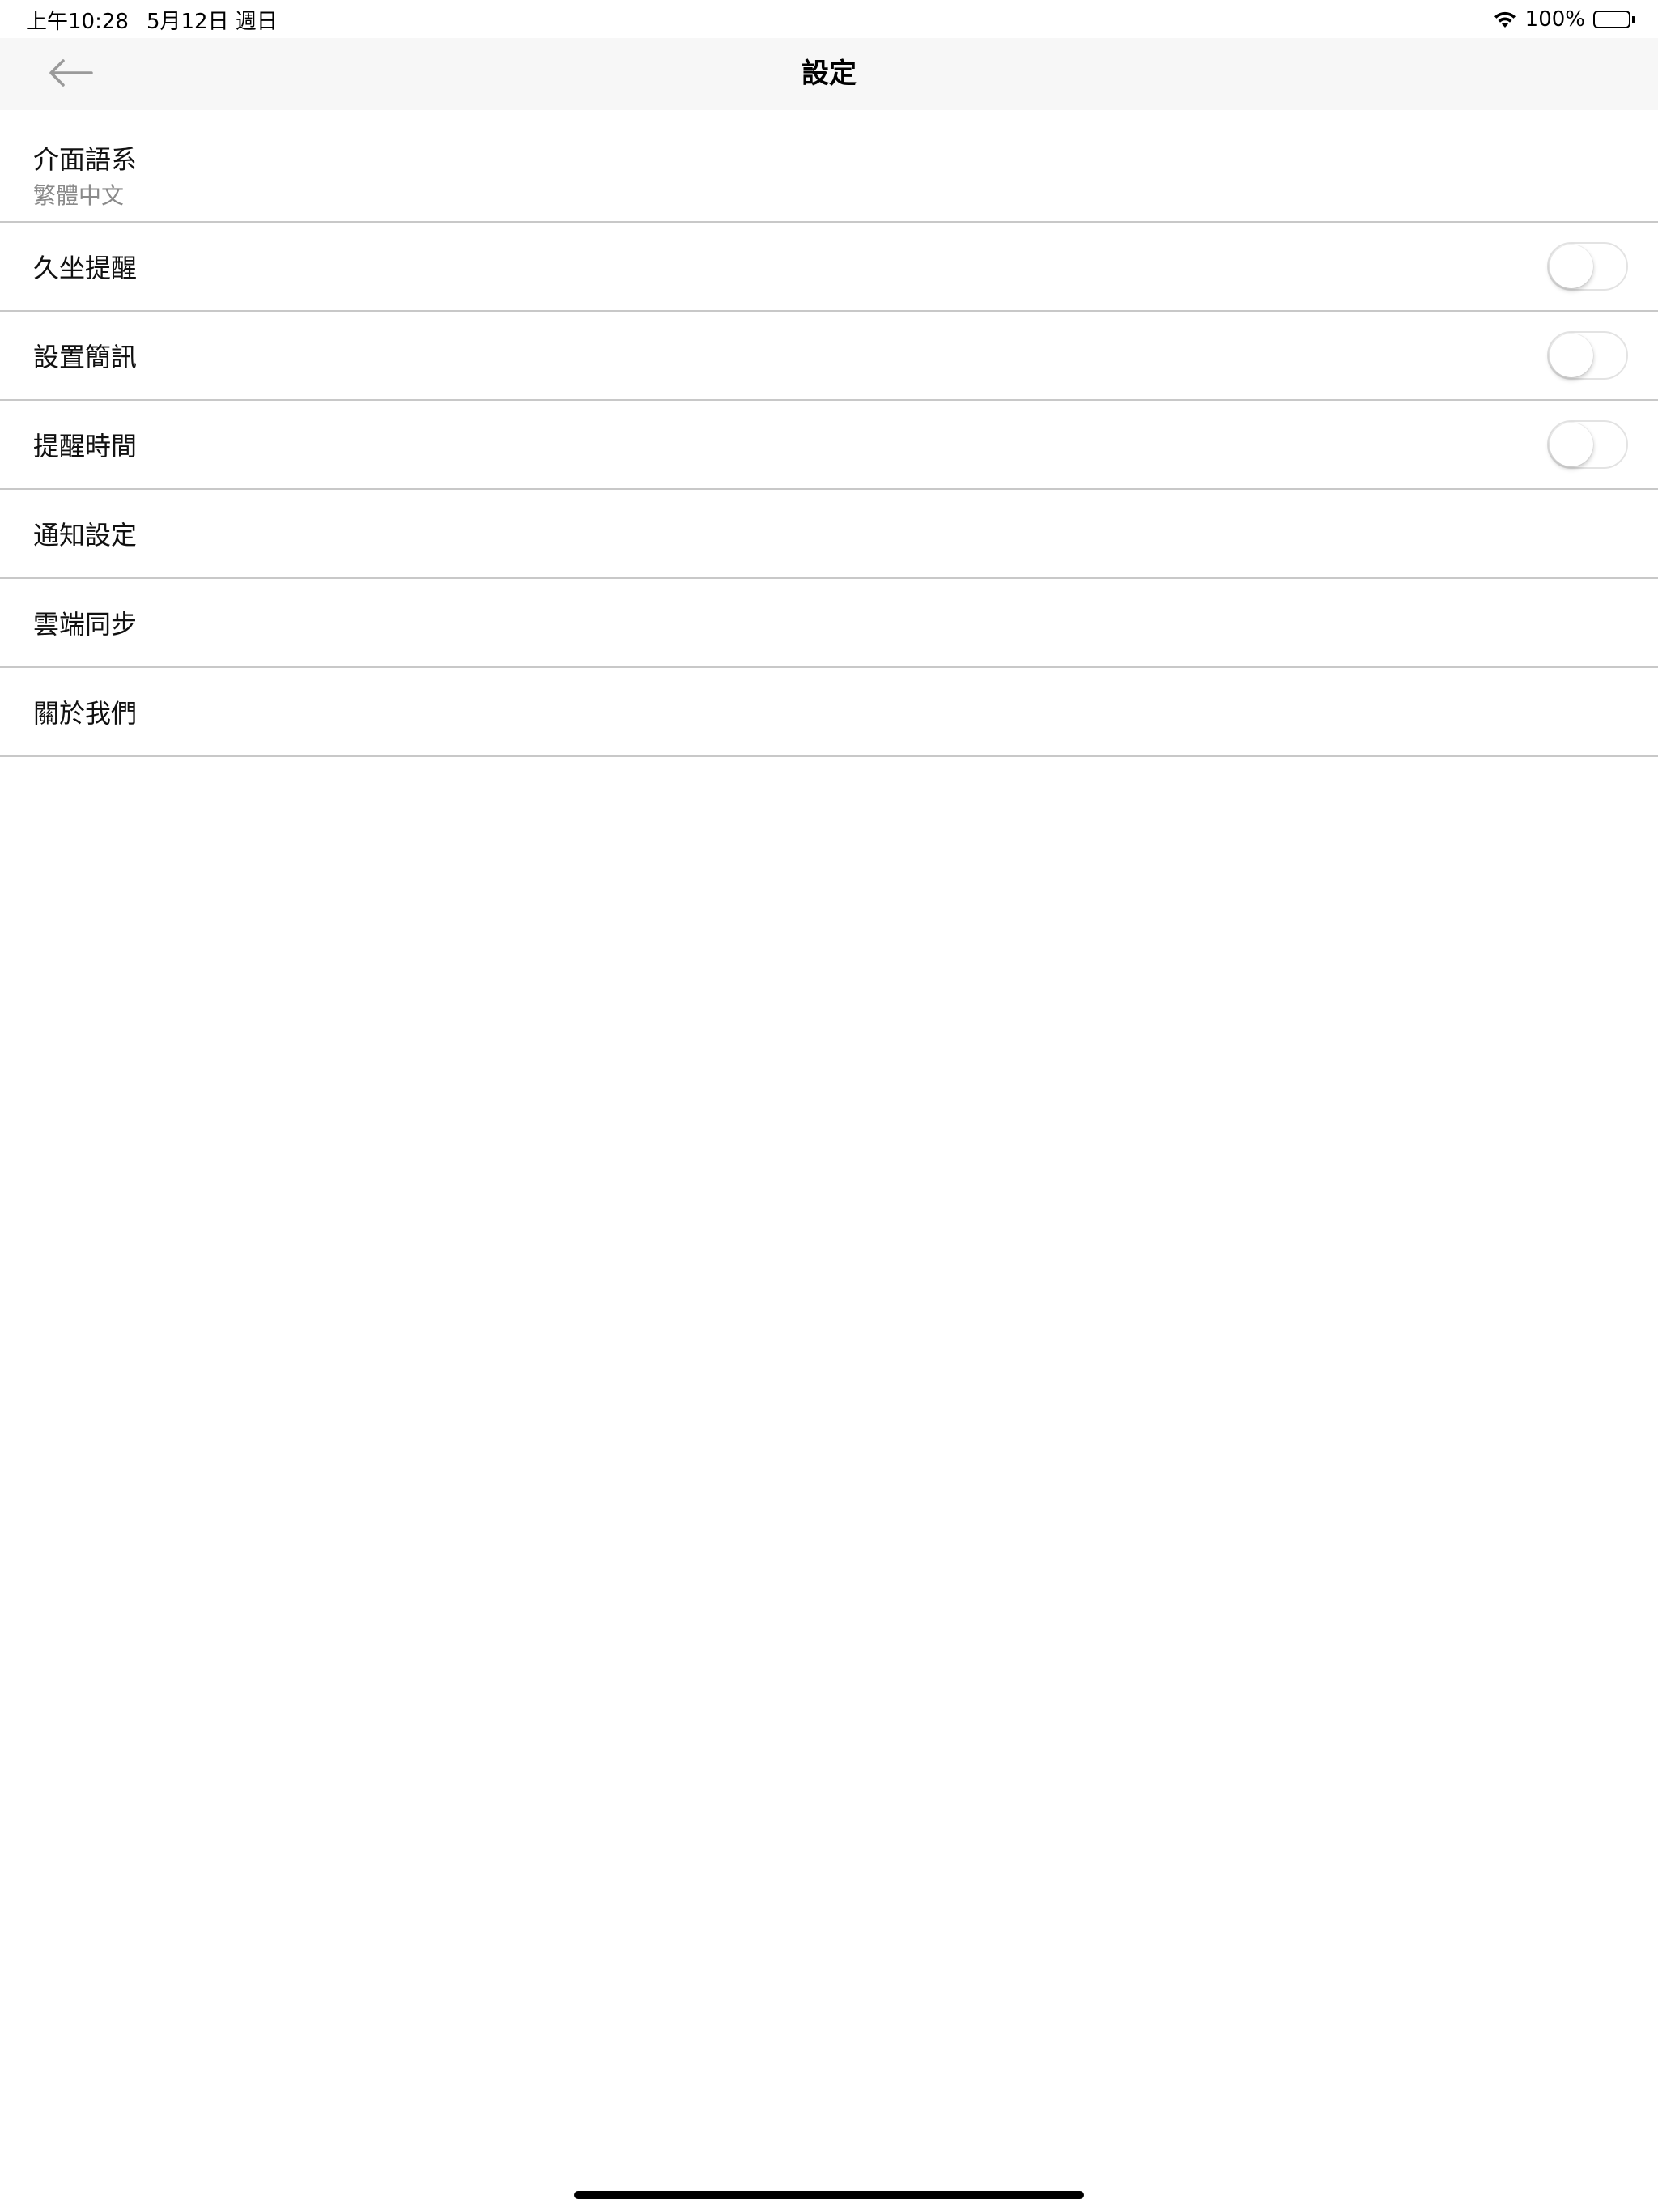  I want to click on settings-row-language: 介面語系 繁體中文, so click(829, 166).